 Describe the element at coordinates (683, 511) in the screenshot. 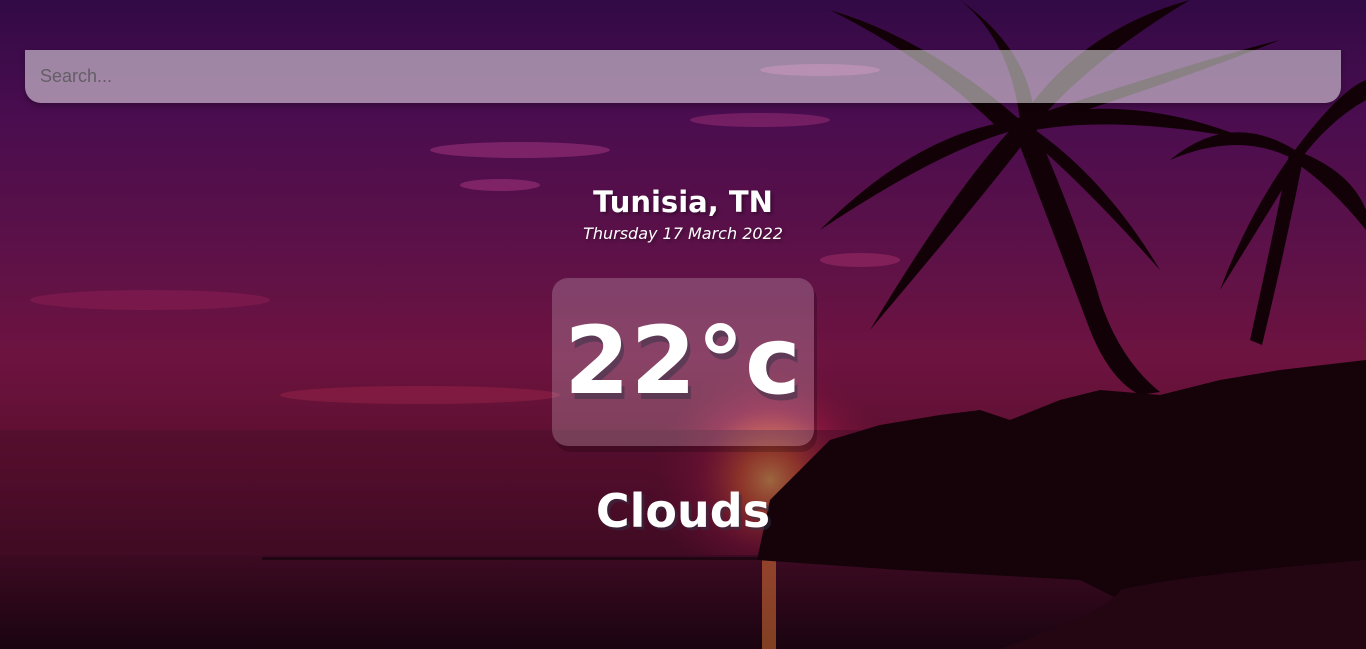

I see `weather-condition: Clouds` at that location.